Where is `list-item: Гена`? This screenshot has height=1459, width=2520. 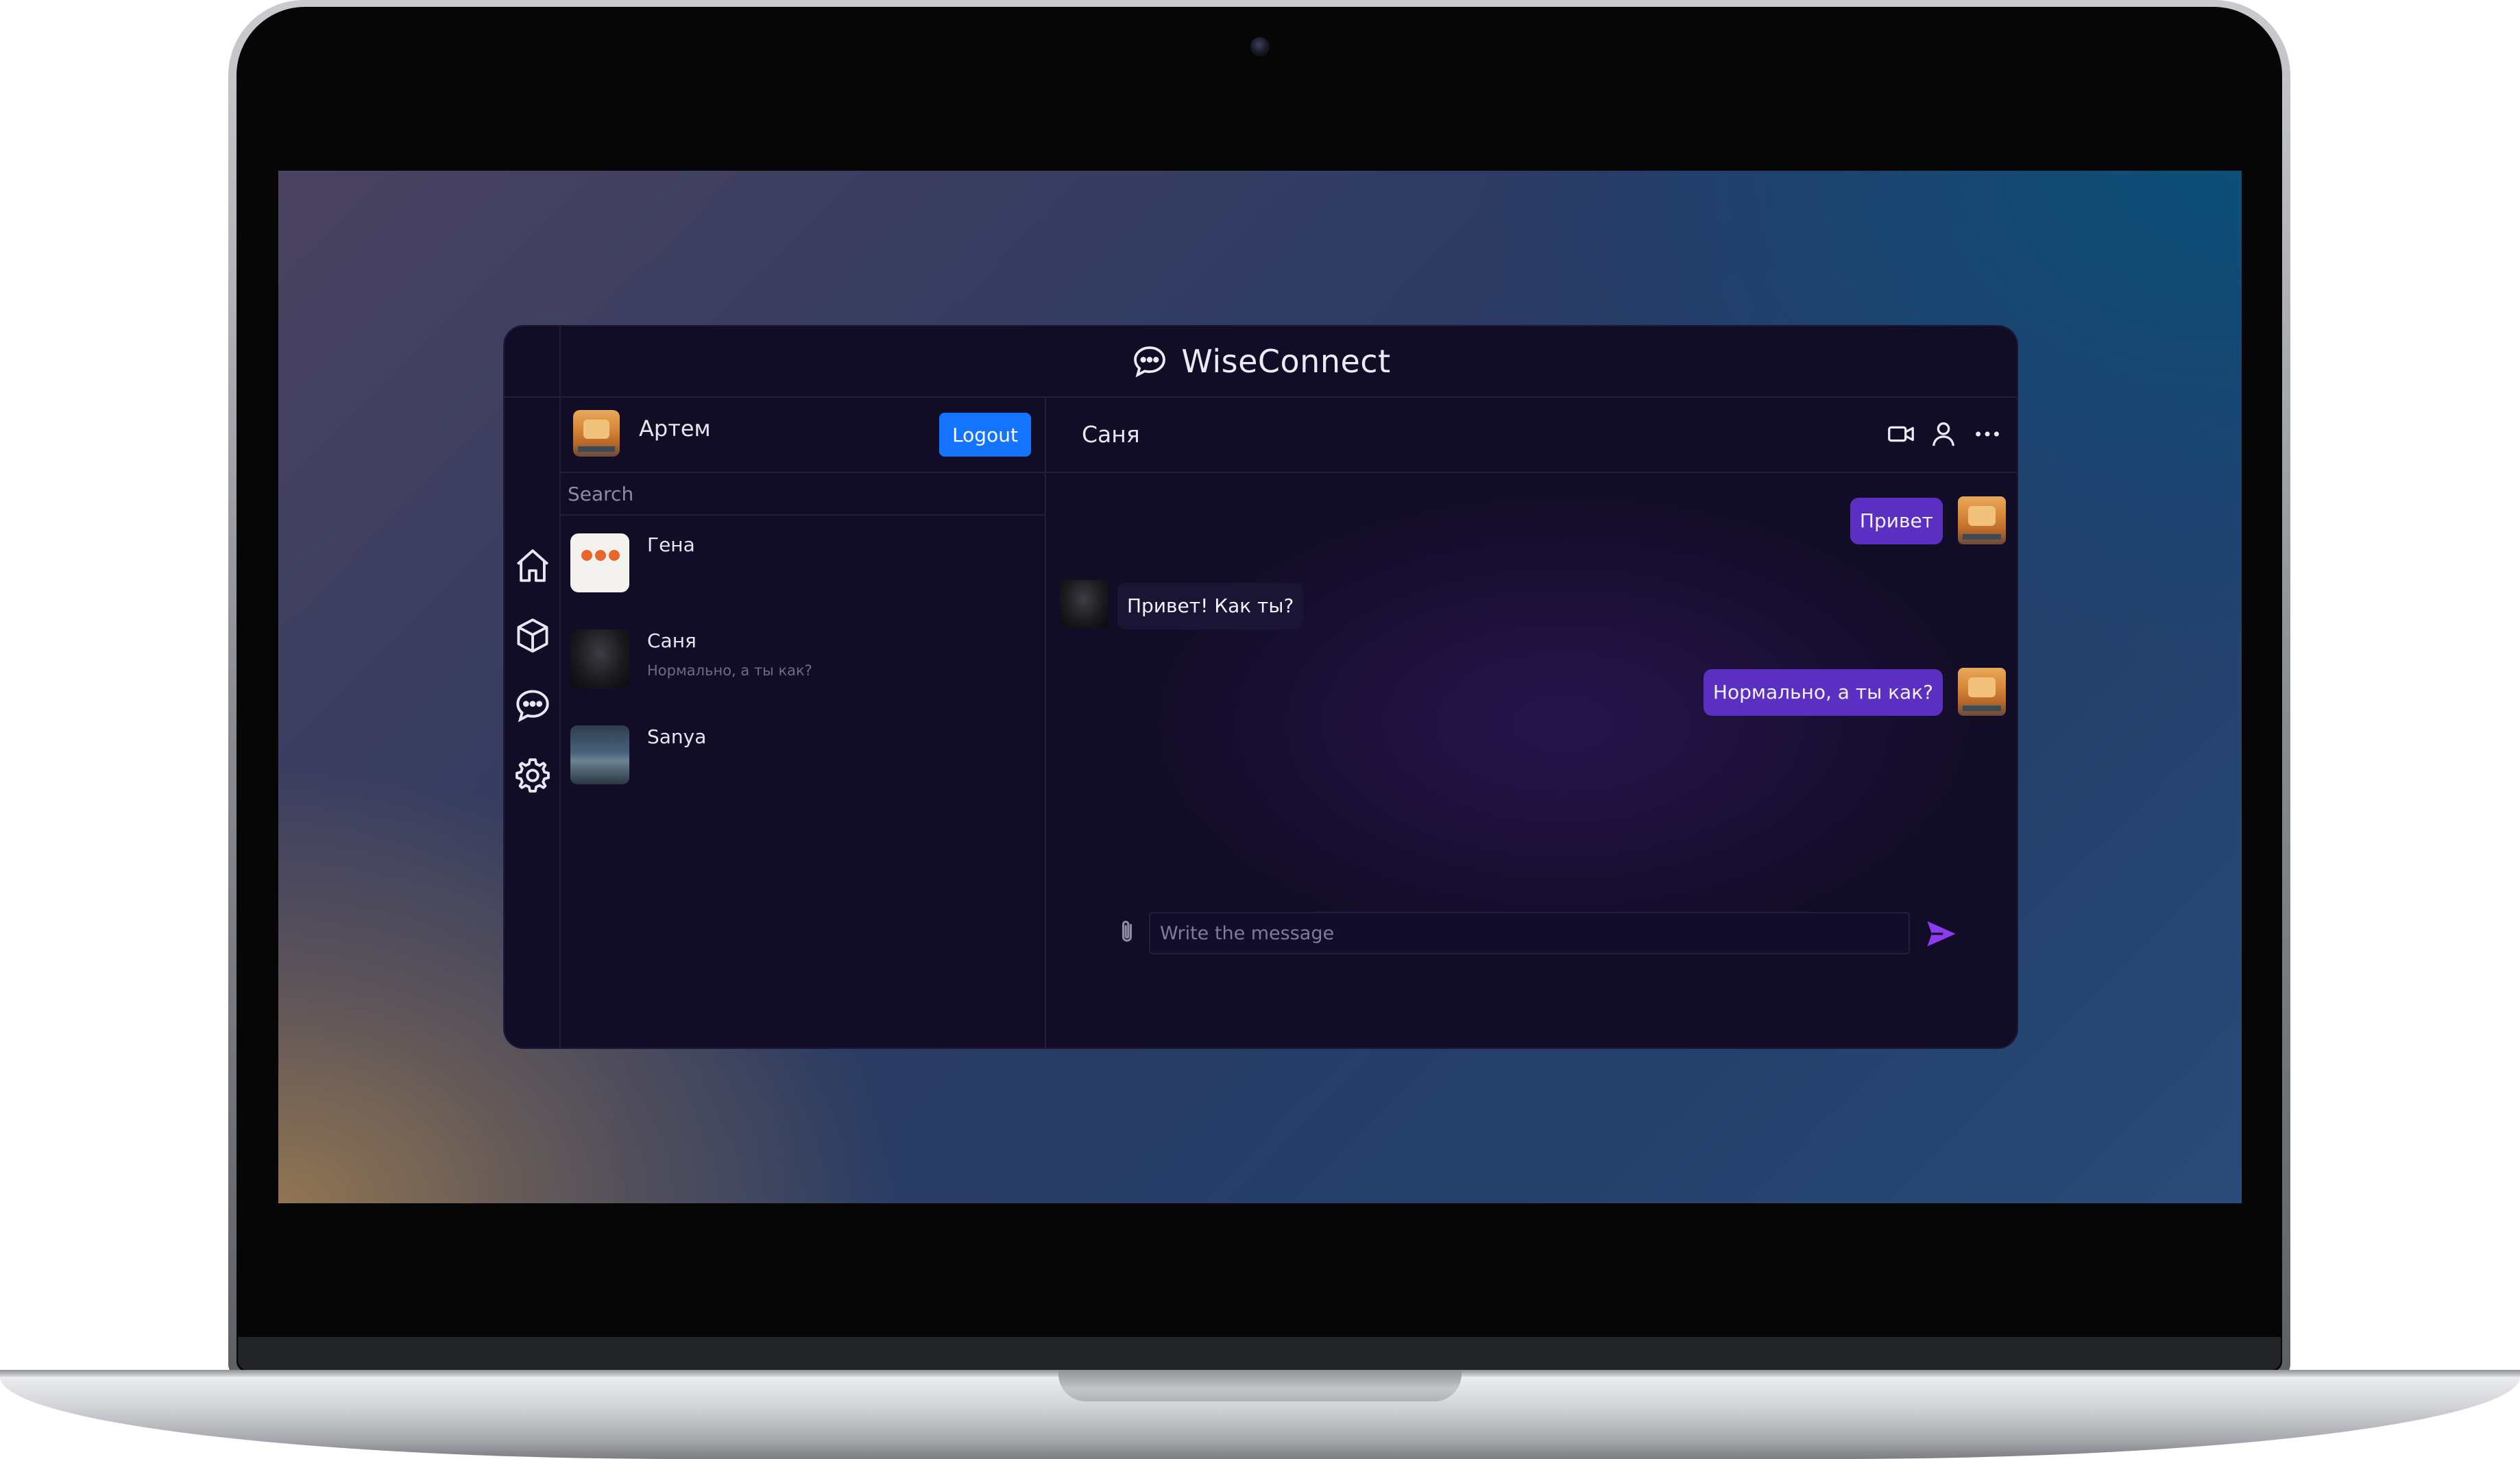
list-item: Гена is located at coordinates (803, 575).